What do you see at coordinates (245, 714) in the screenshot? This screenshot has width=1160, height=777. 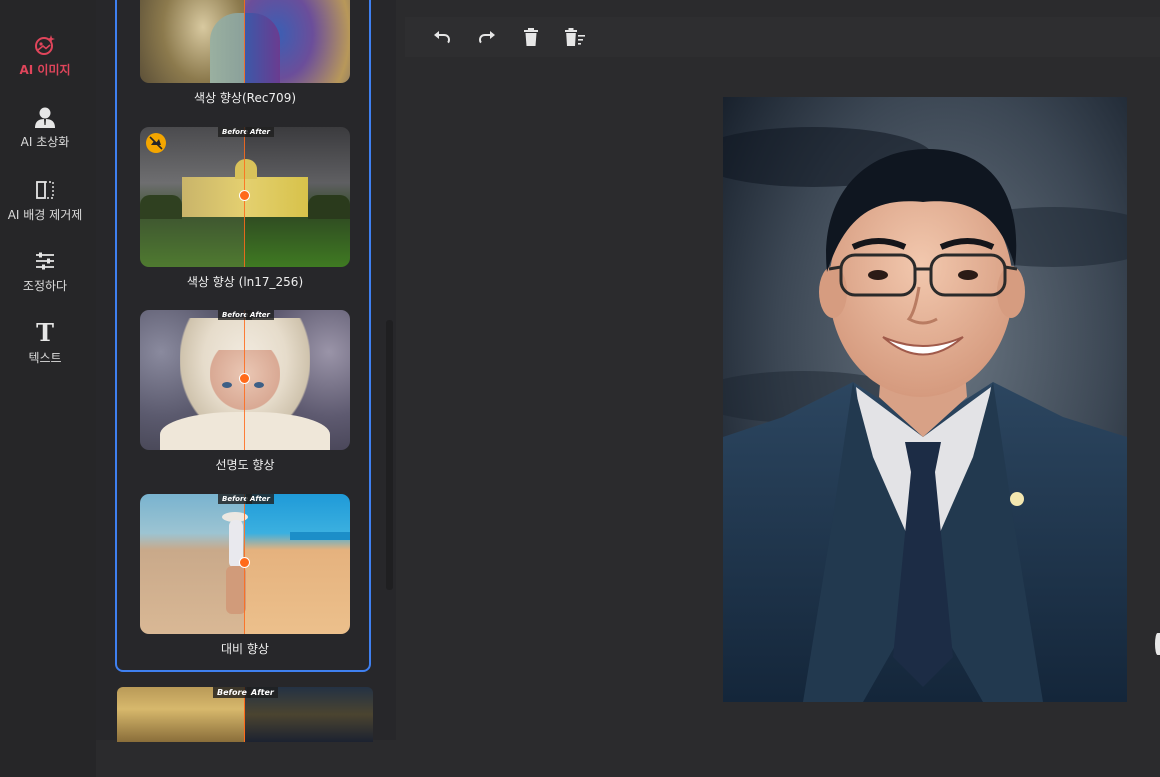 I see `filter-card-next: Before After` at bounding box center [245, 714].